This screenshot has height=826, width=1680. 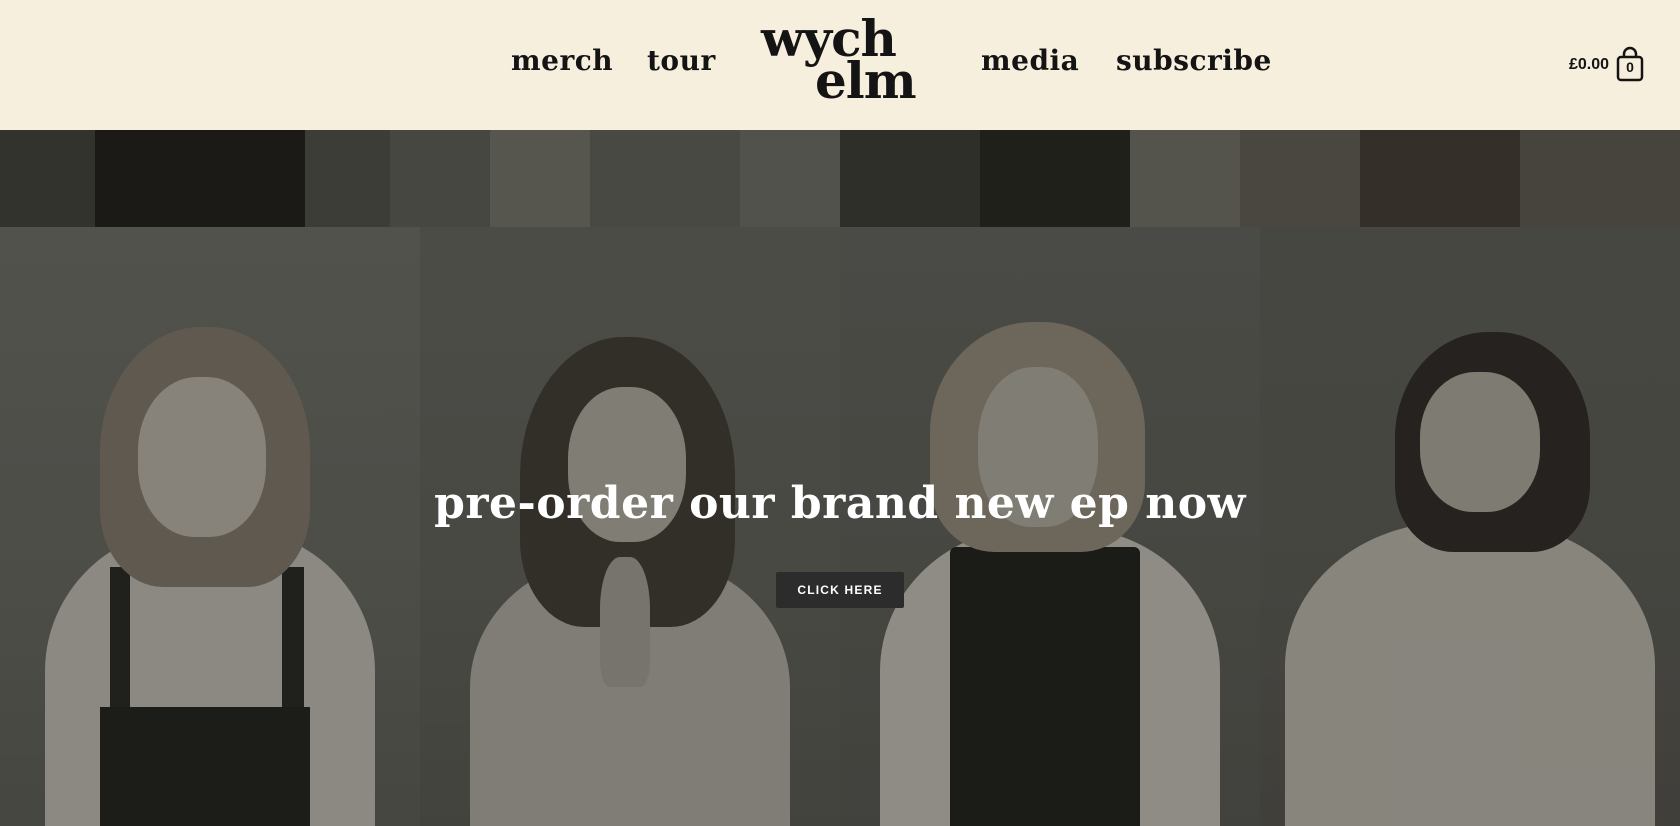 What do you see at coordinates (1194, 60) in the screenshot?
I see `nav-subscribe: subscribe` at bounding box center [1194, 60].